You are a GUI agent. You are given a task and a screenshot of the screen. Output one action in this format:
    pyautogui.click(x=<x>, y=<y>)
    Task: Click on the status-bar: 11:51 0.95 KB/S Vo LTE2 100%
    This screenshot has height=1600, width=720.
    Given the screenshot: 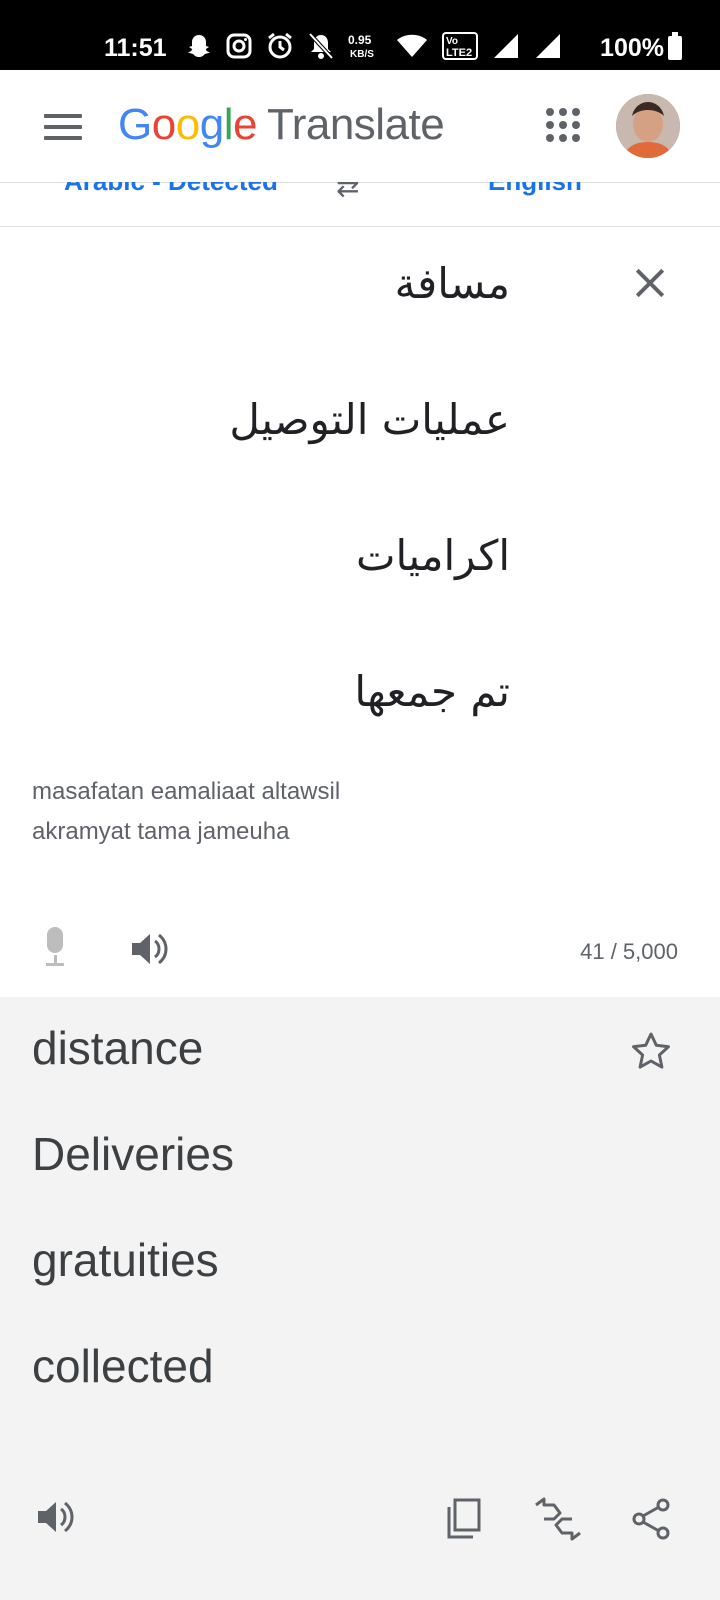 What is the action you would take?
    pyautogui.click(x=360, y=35)
    